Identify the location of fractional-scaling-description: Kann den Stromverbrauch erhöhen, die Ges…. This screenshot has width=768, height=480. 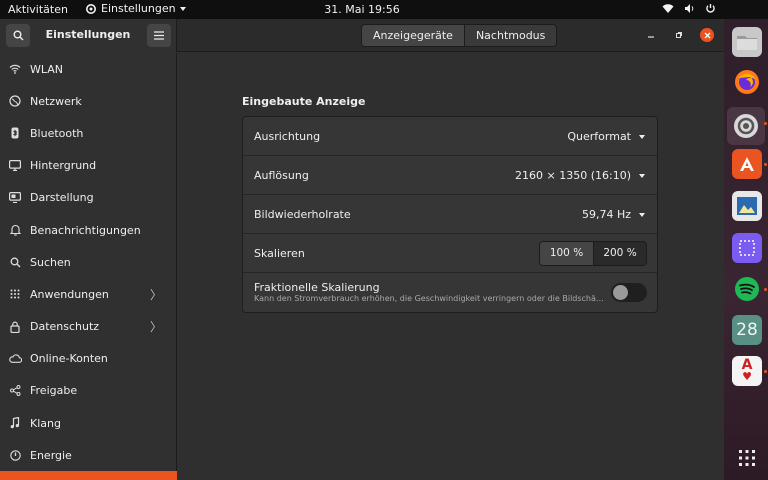
(429, 298).